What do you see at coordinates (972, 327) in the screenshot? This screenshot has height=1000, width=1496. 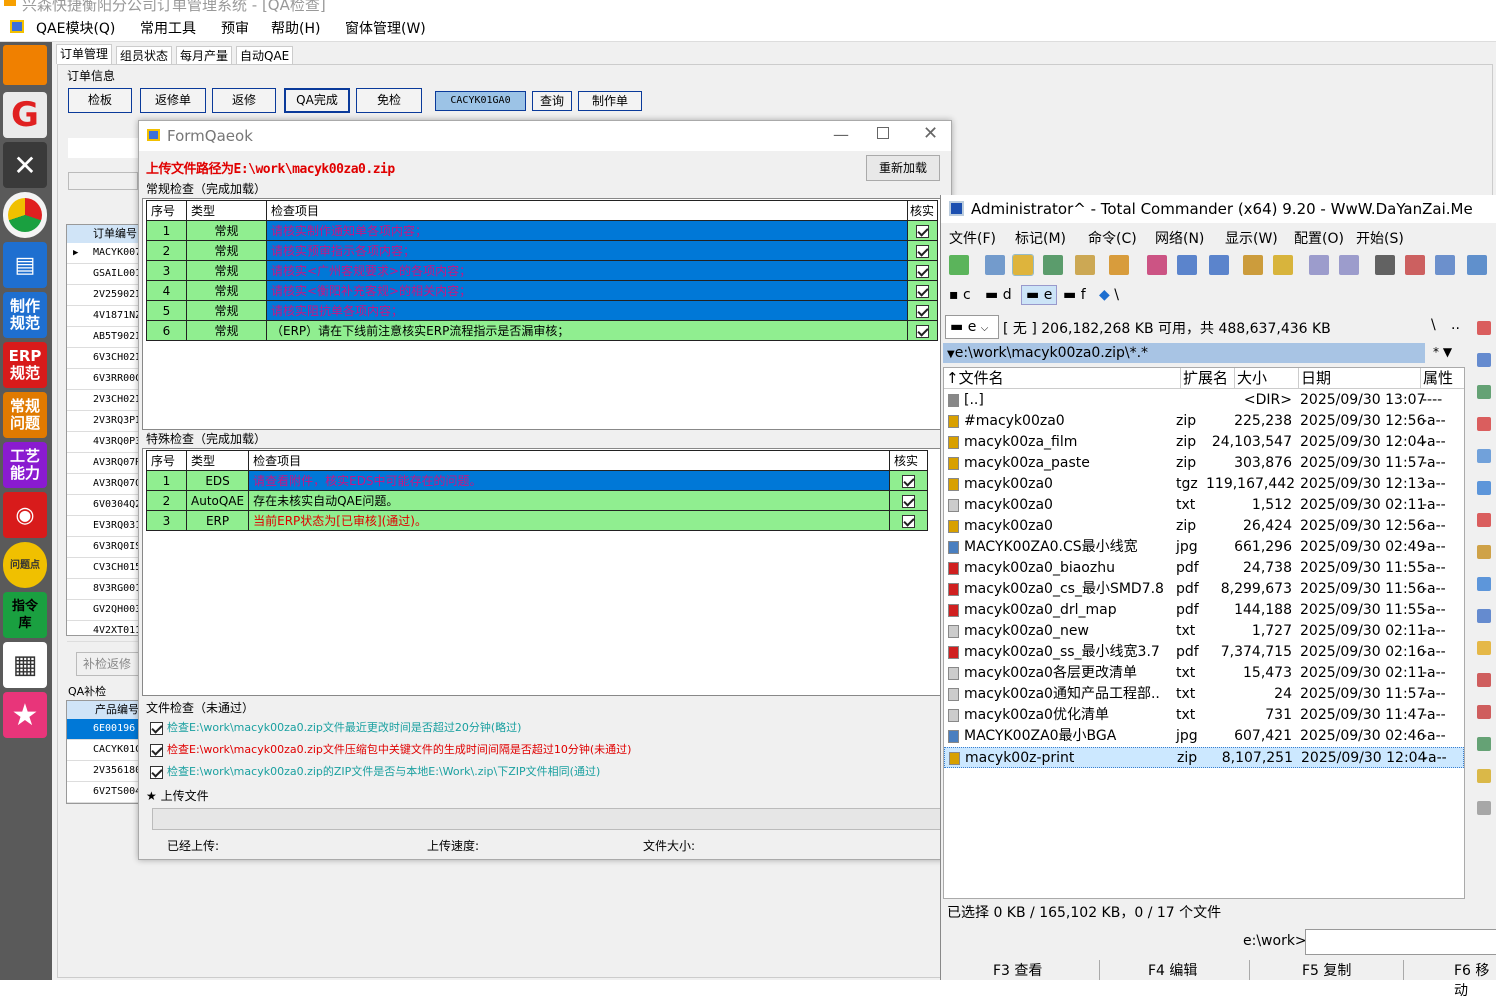 I see `drive-select: ▬ e ⌵` at bounding box center [972, 327].